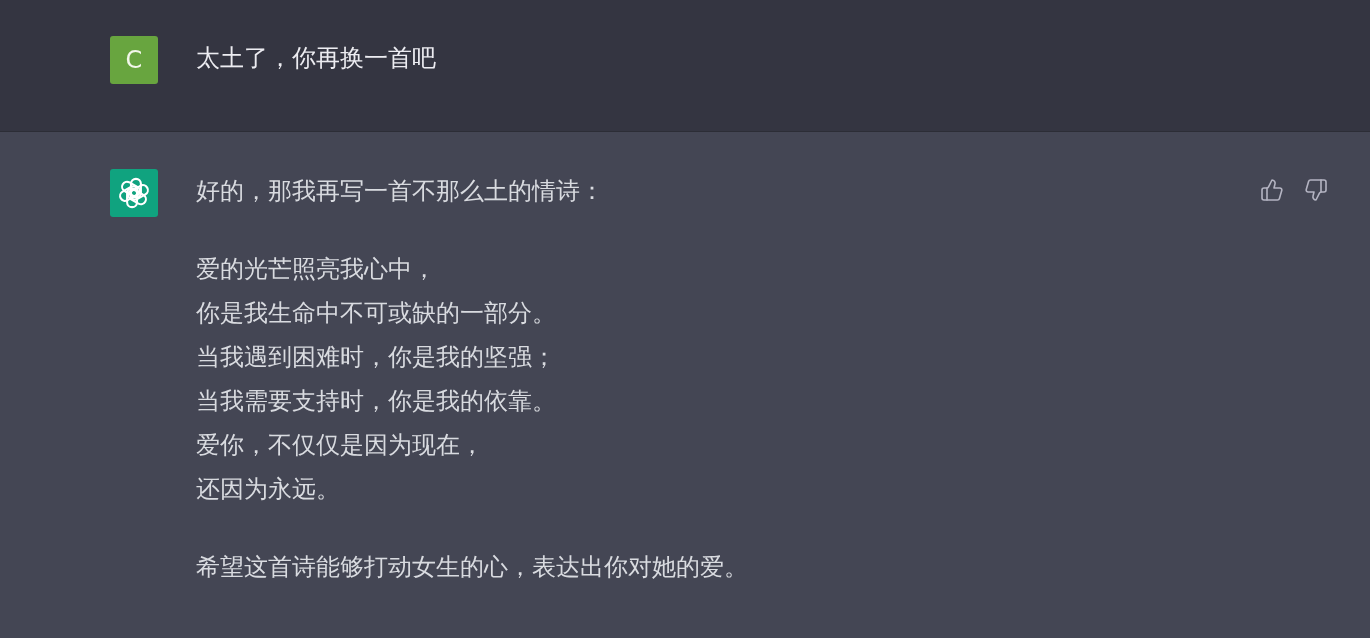 Image resolution: width=1370 pixels, height=638 pixels. I want to click on thumbs-up-icon, so click(1272, 190).